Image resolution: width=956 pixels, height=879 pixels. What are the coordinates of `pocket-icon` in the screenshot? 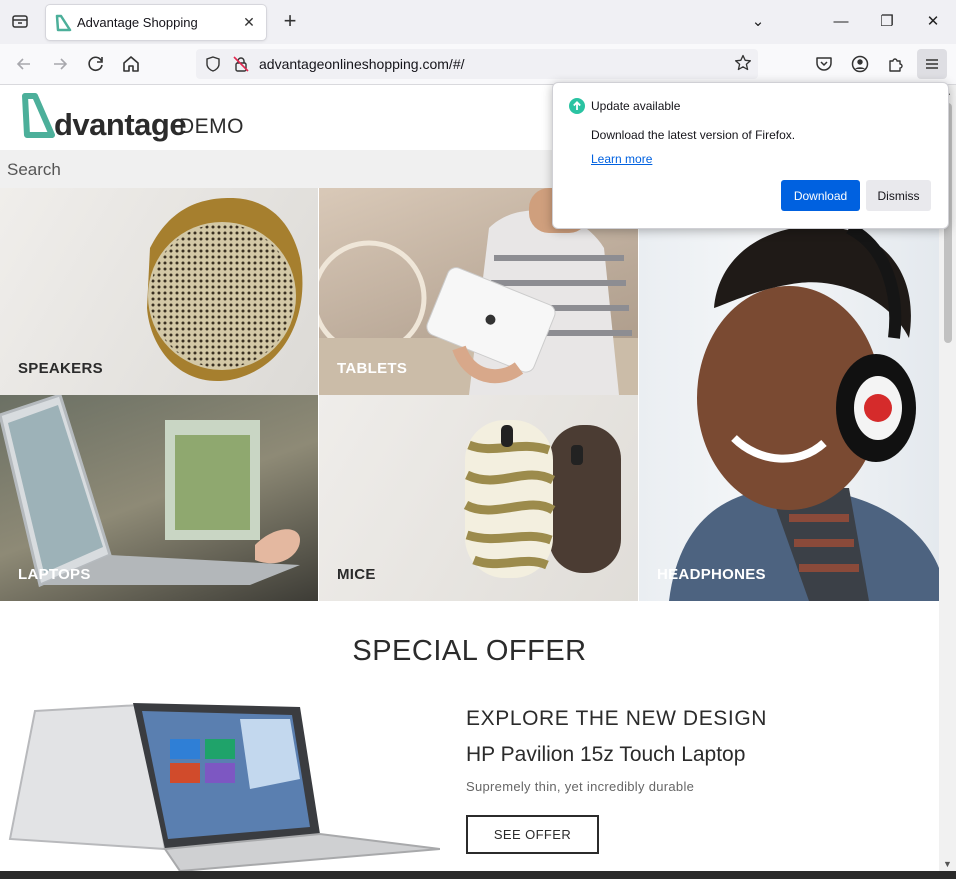 It's located at (824, 64).